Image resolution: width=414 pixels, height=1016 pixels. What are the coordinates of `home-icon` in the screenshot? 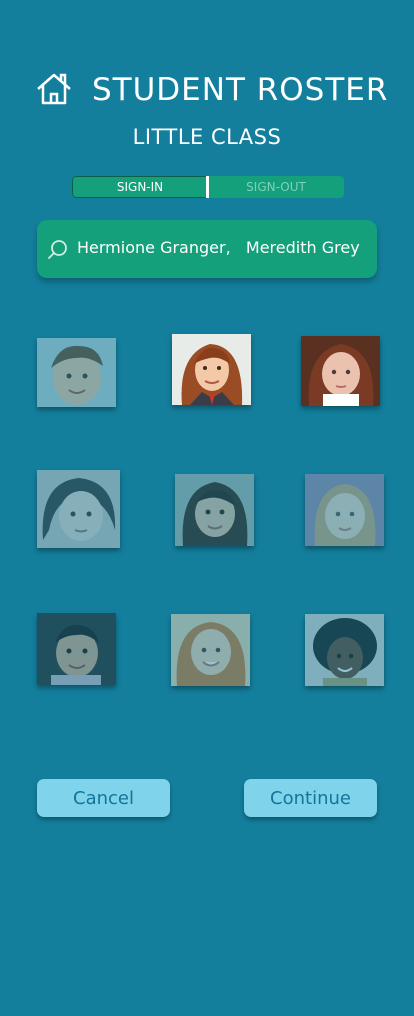 It's located at (54, 89).